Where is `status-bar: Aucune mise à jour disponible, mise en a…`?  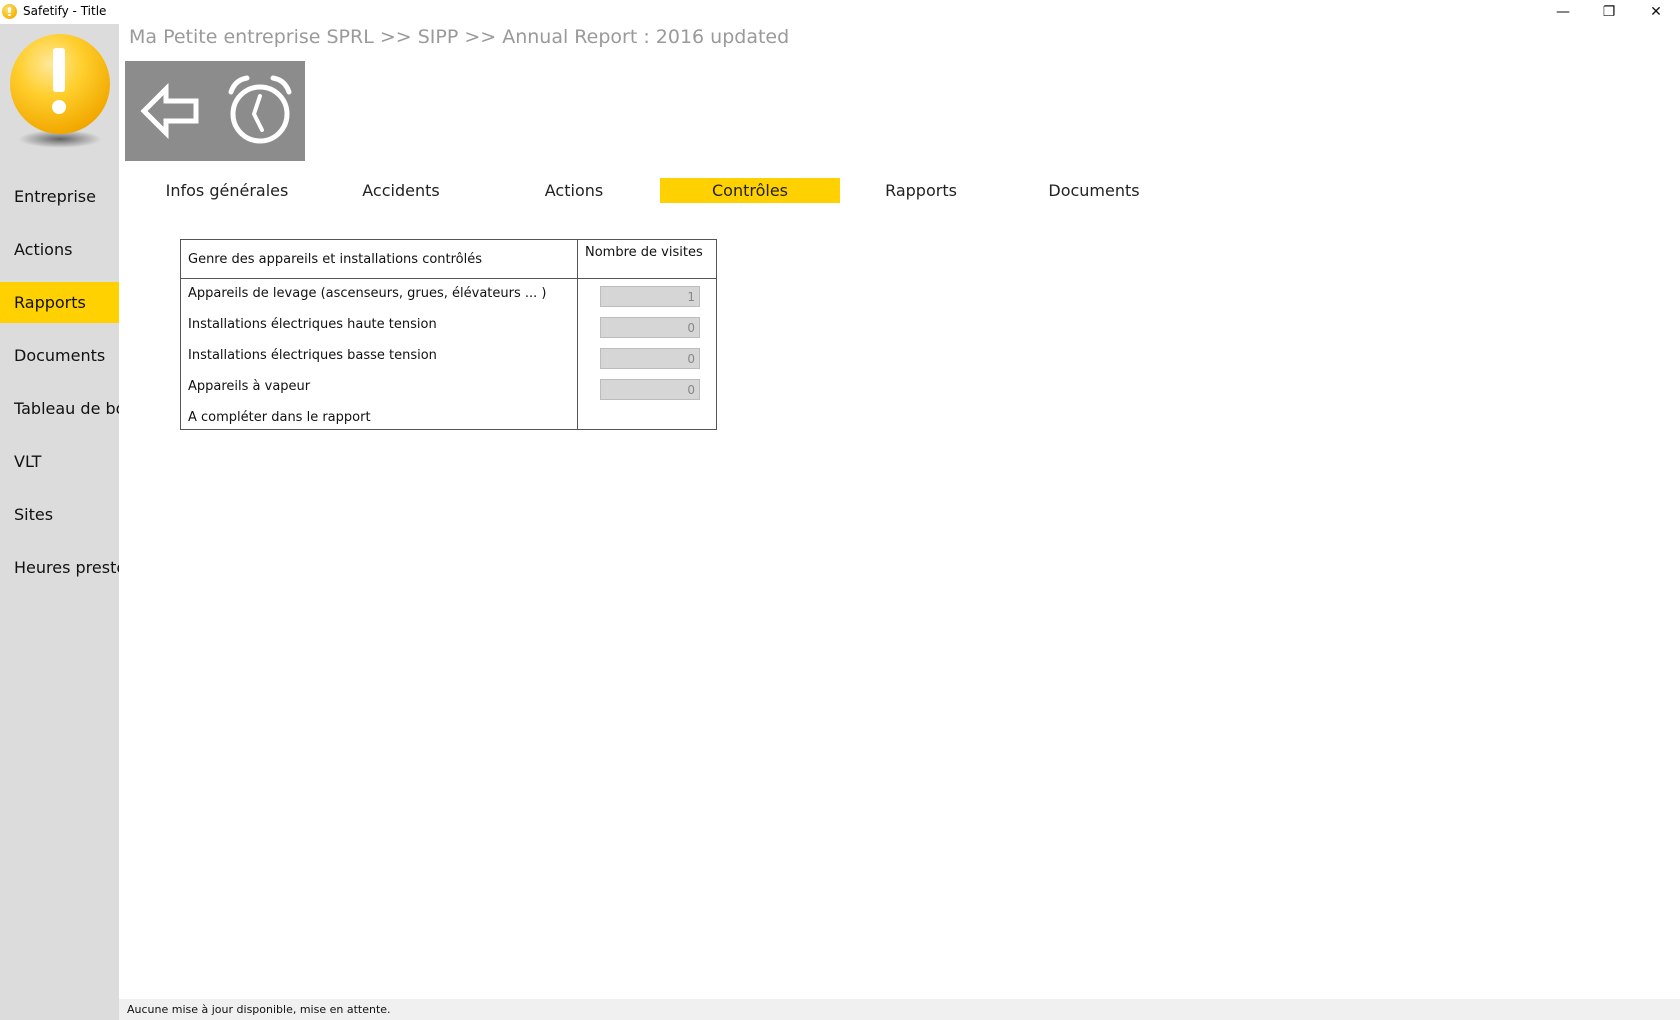
status-bar: Aucune mise à jour disponible, mise en a… is located at coordinates (899, 1009).